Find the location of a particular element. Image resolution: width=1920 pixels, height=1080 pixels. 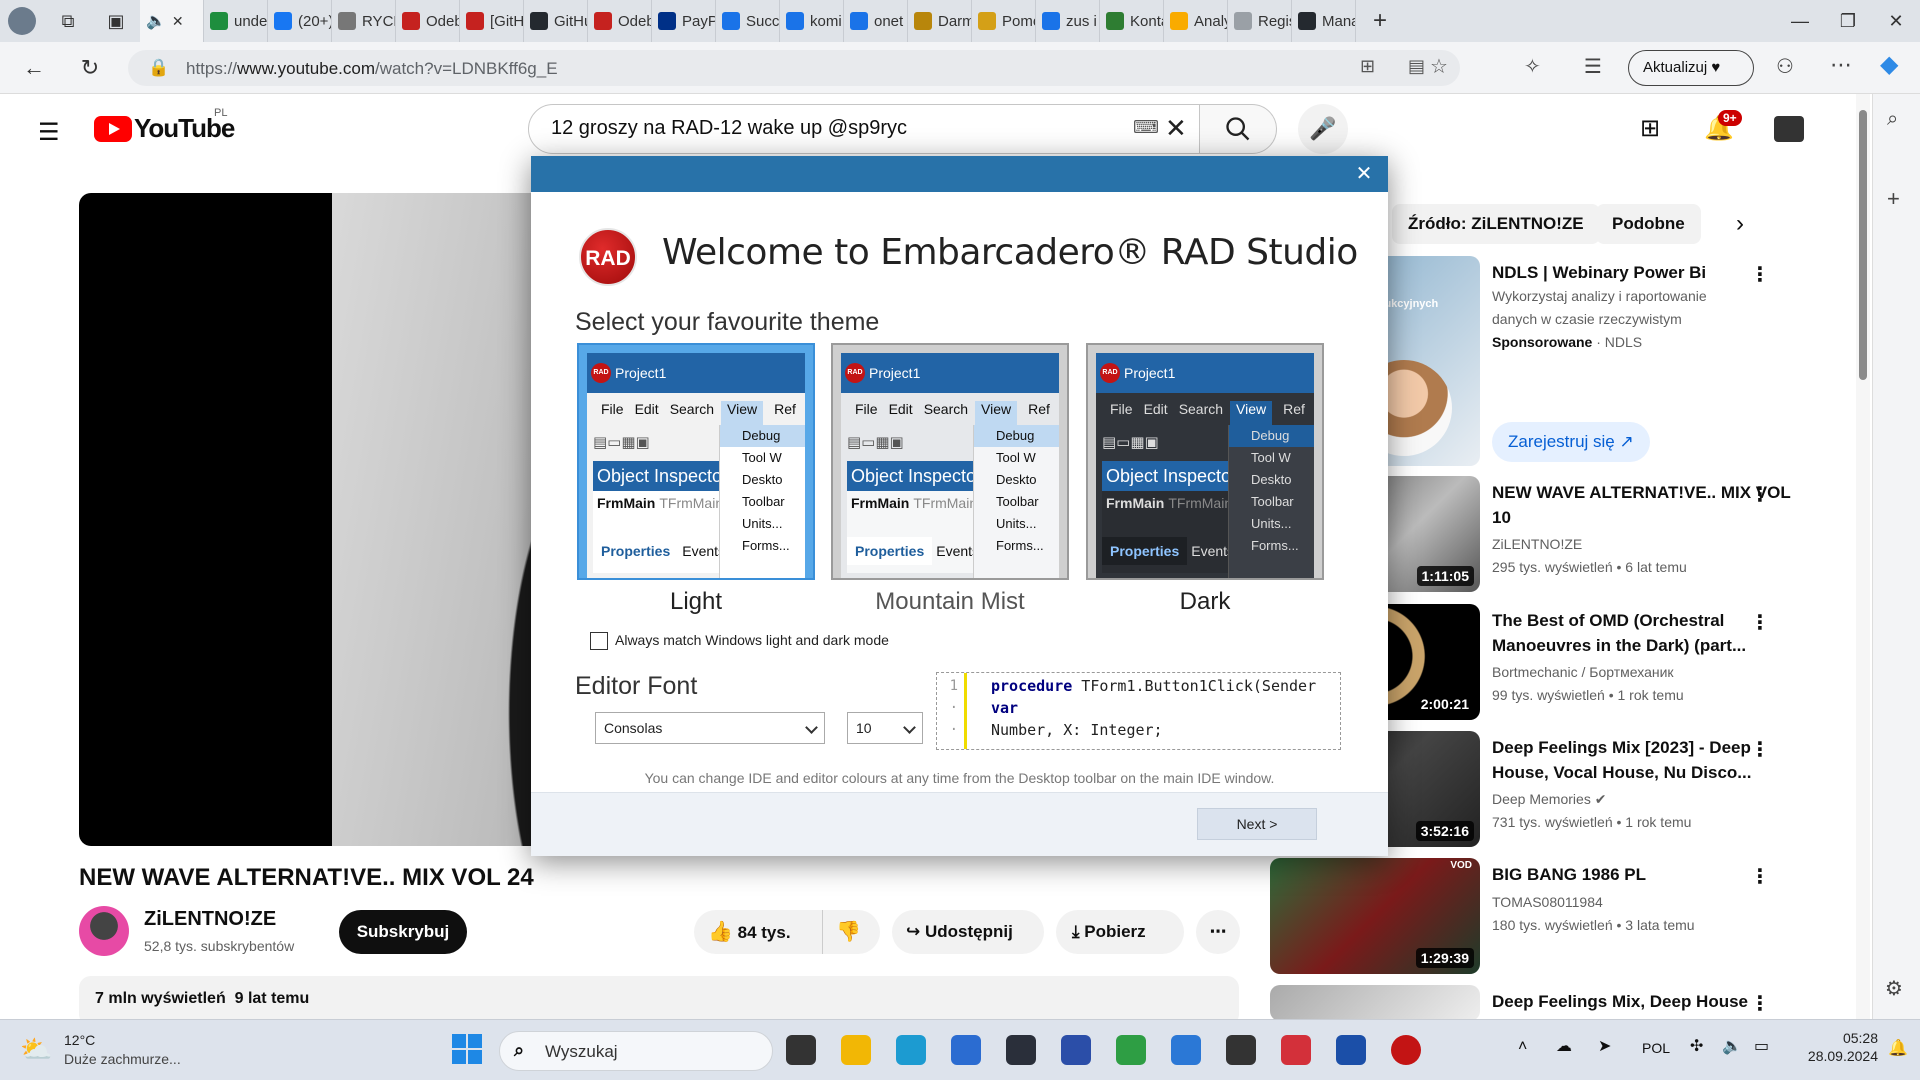

browser-tab: (20+) is located at coordinates (300, 21).